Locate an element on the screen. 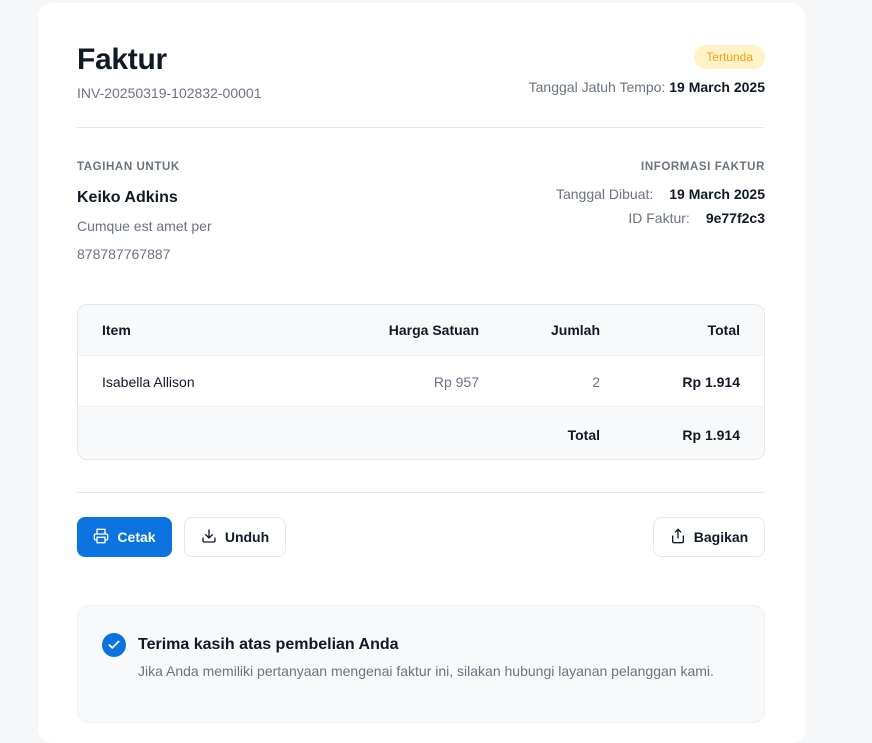 The height and width of the screenshot is (743, 872). due-date: Tanggal Jatuh Tempo: 19 March 2025 is located at coordinates (647, 87).